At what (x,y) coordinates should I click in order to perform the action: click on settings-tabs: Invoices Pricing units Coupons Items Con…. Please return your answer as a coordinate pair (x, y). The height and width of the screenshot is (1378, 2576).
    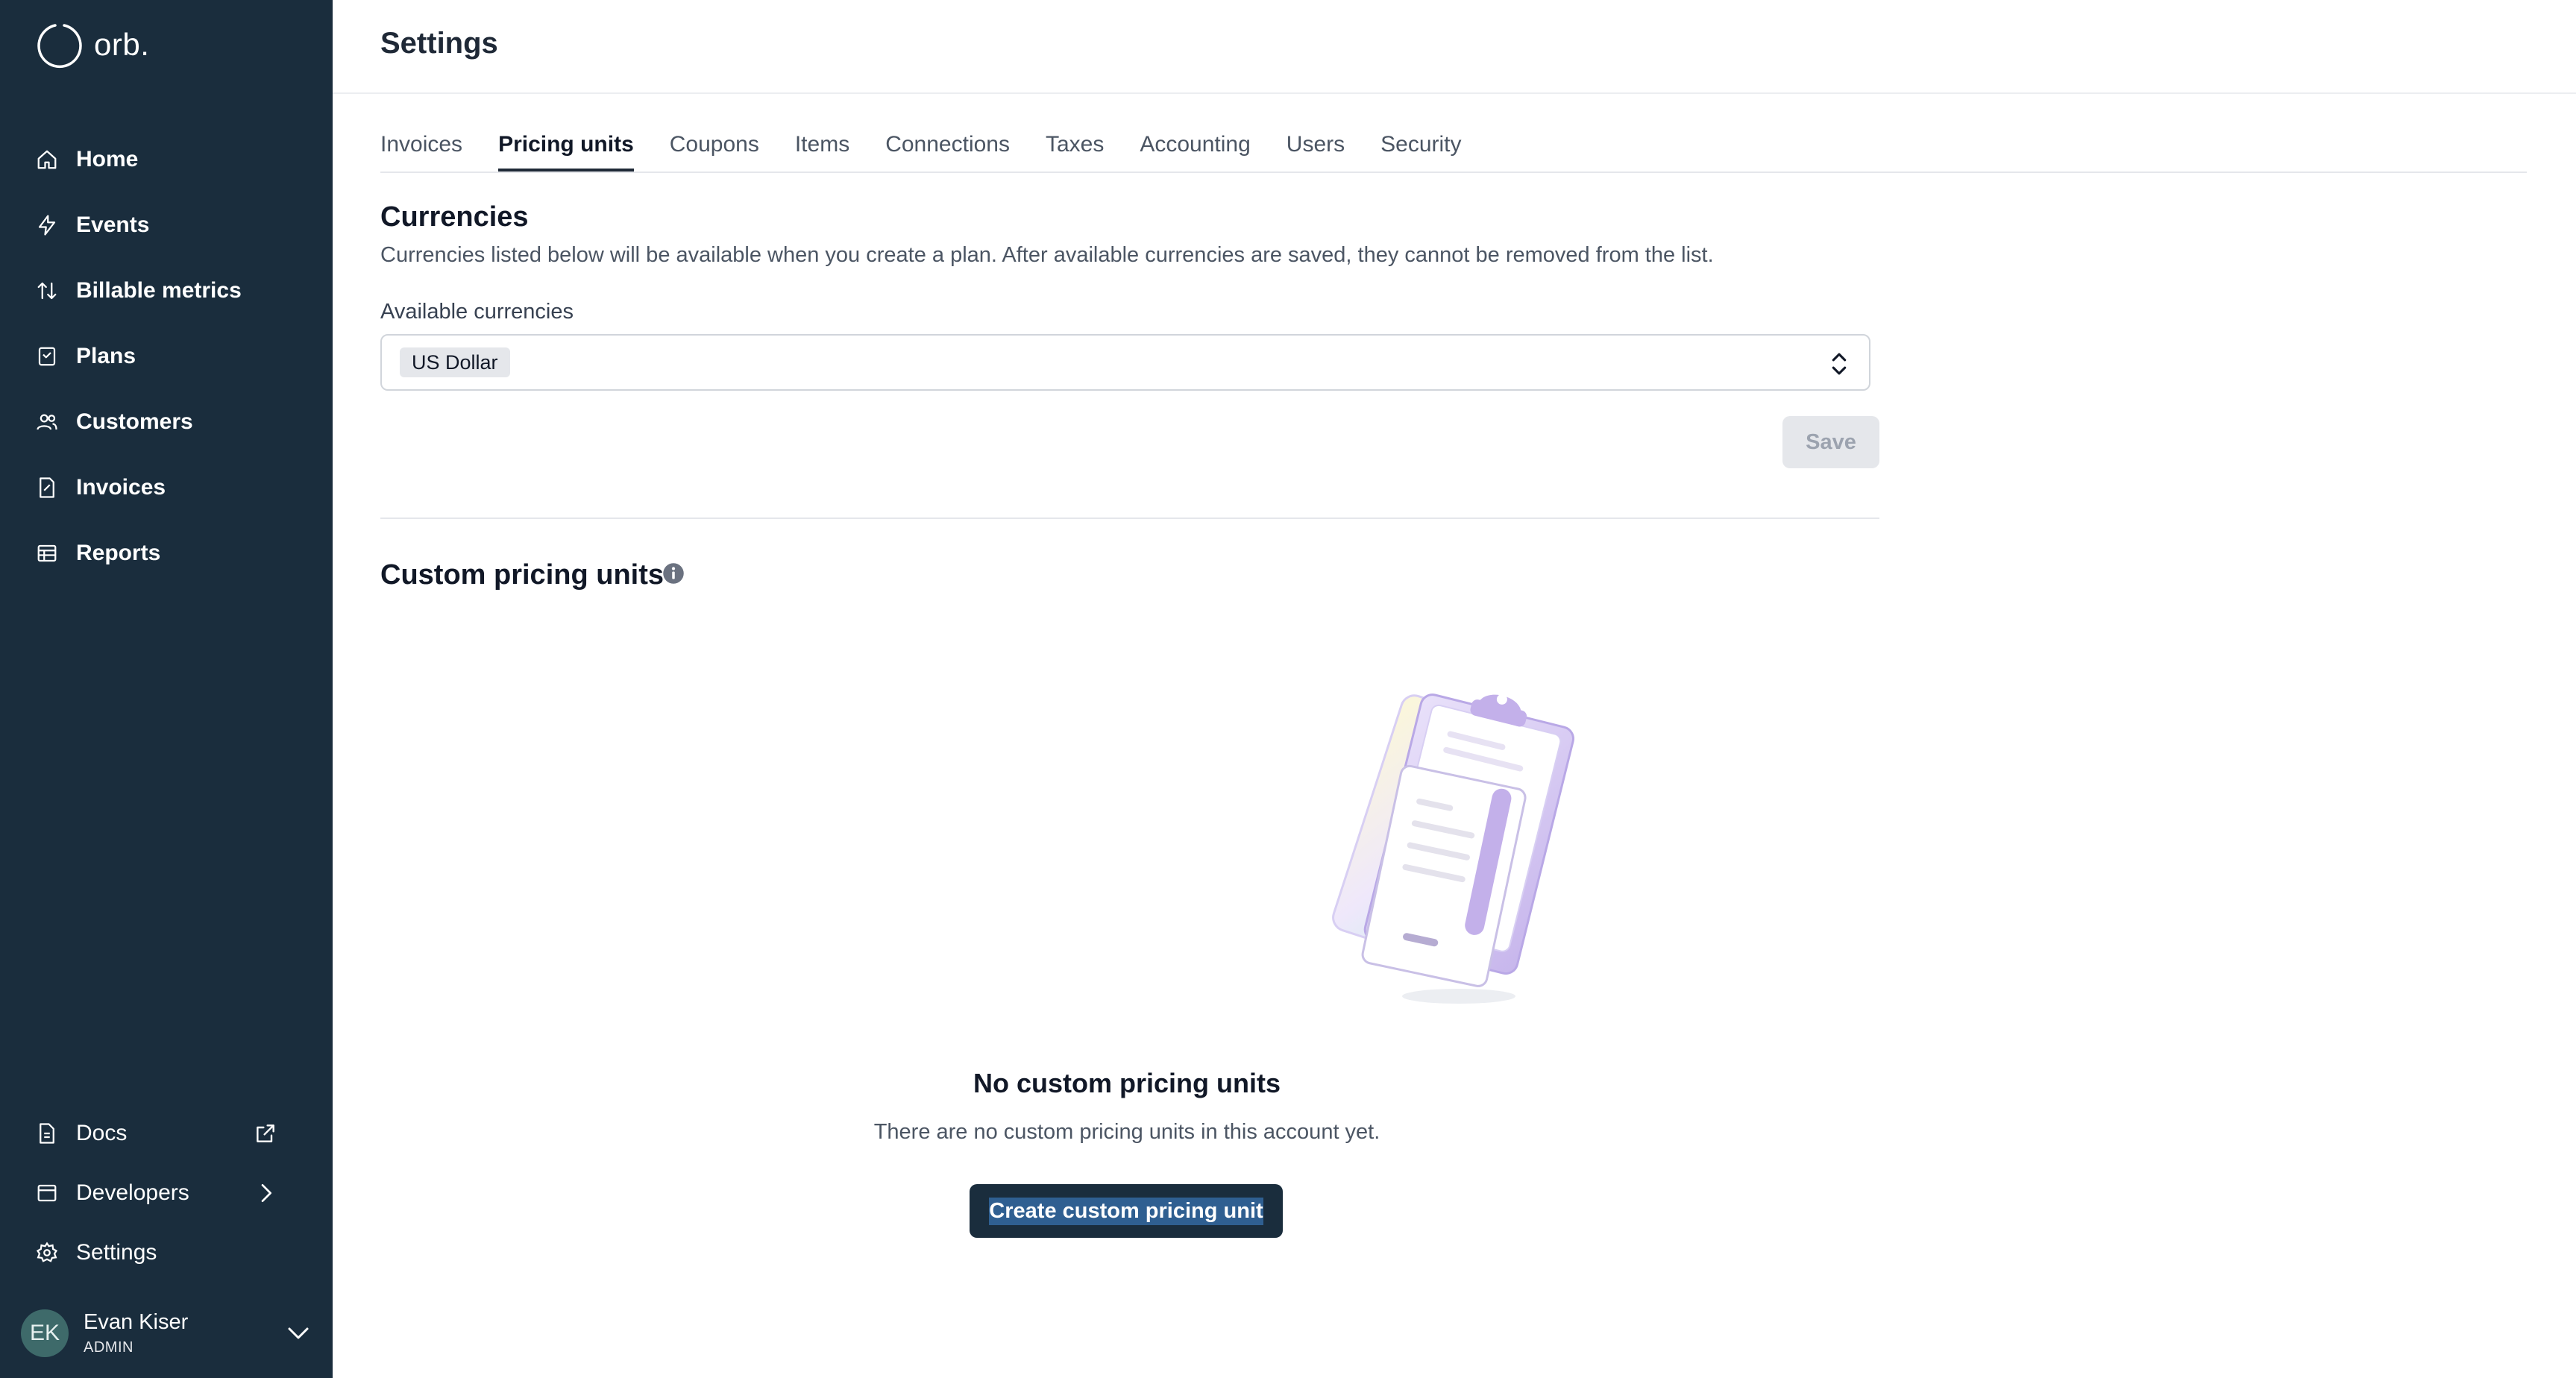
    Looking at the image, I should click on (1454, 145).